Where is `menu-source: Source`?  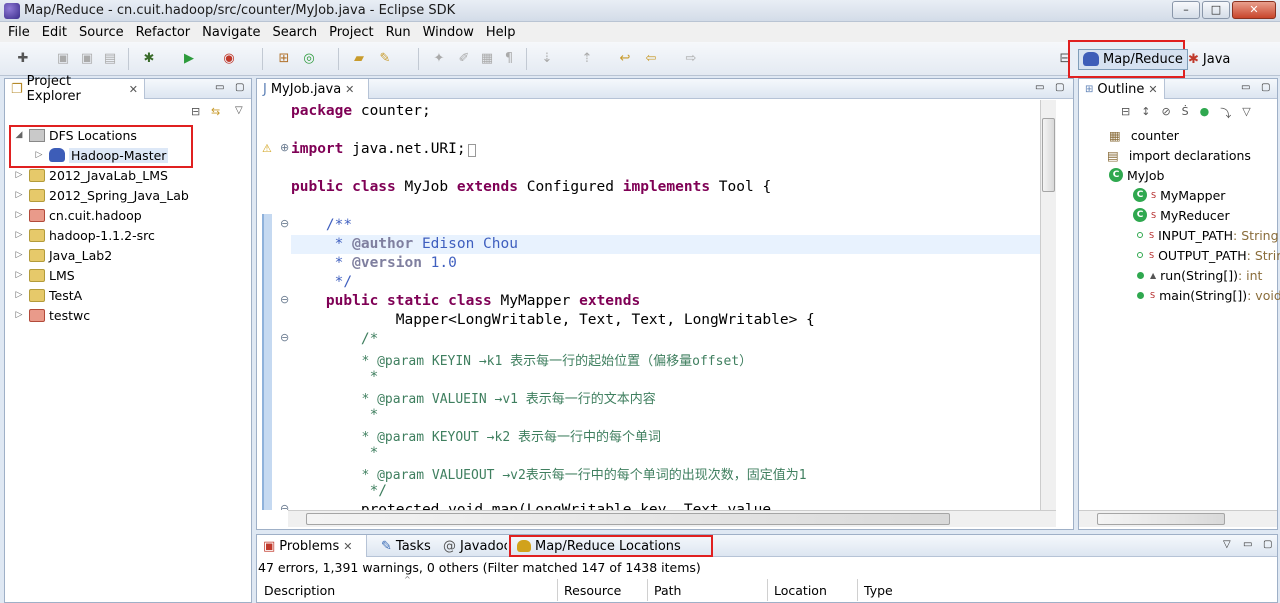
menu-source: Source is located at coordinates (101, 32).